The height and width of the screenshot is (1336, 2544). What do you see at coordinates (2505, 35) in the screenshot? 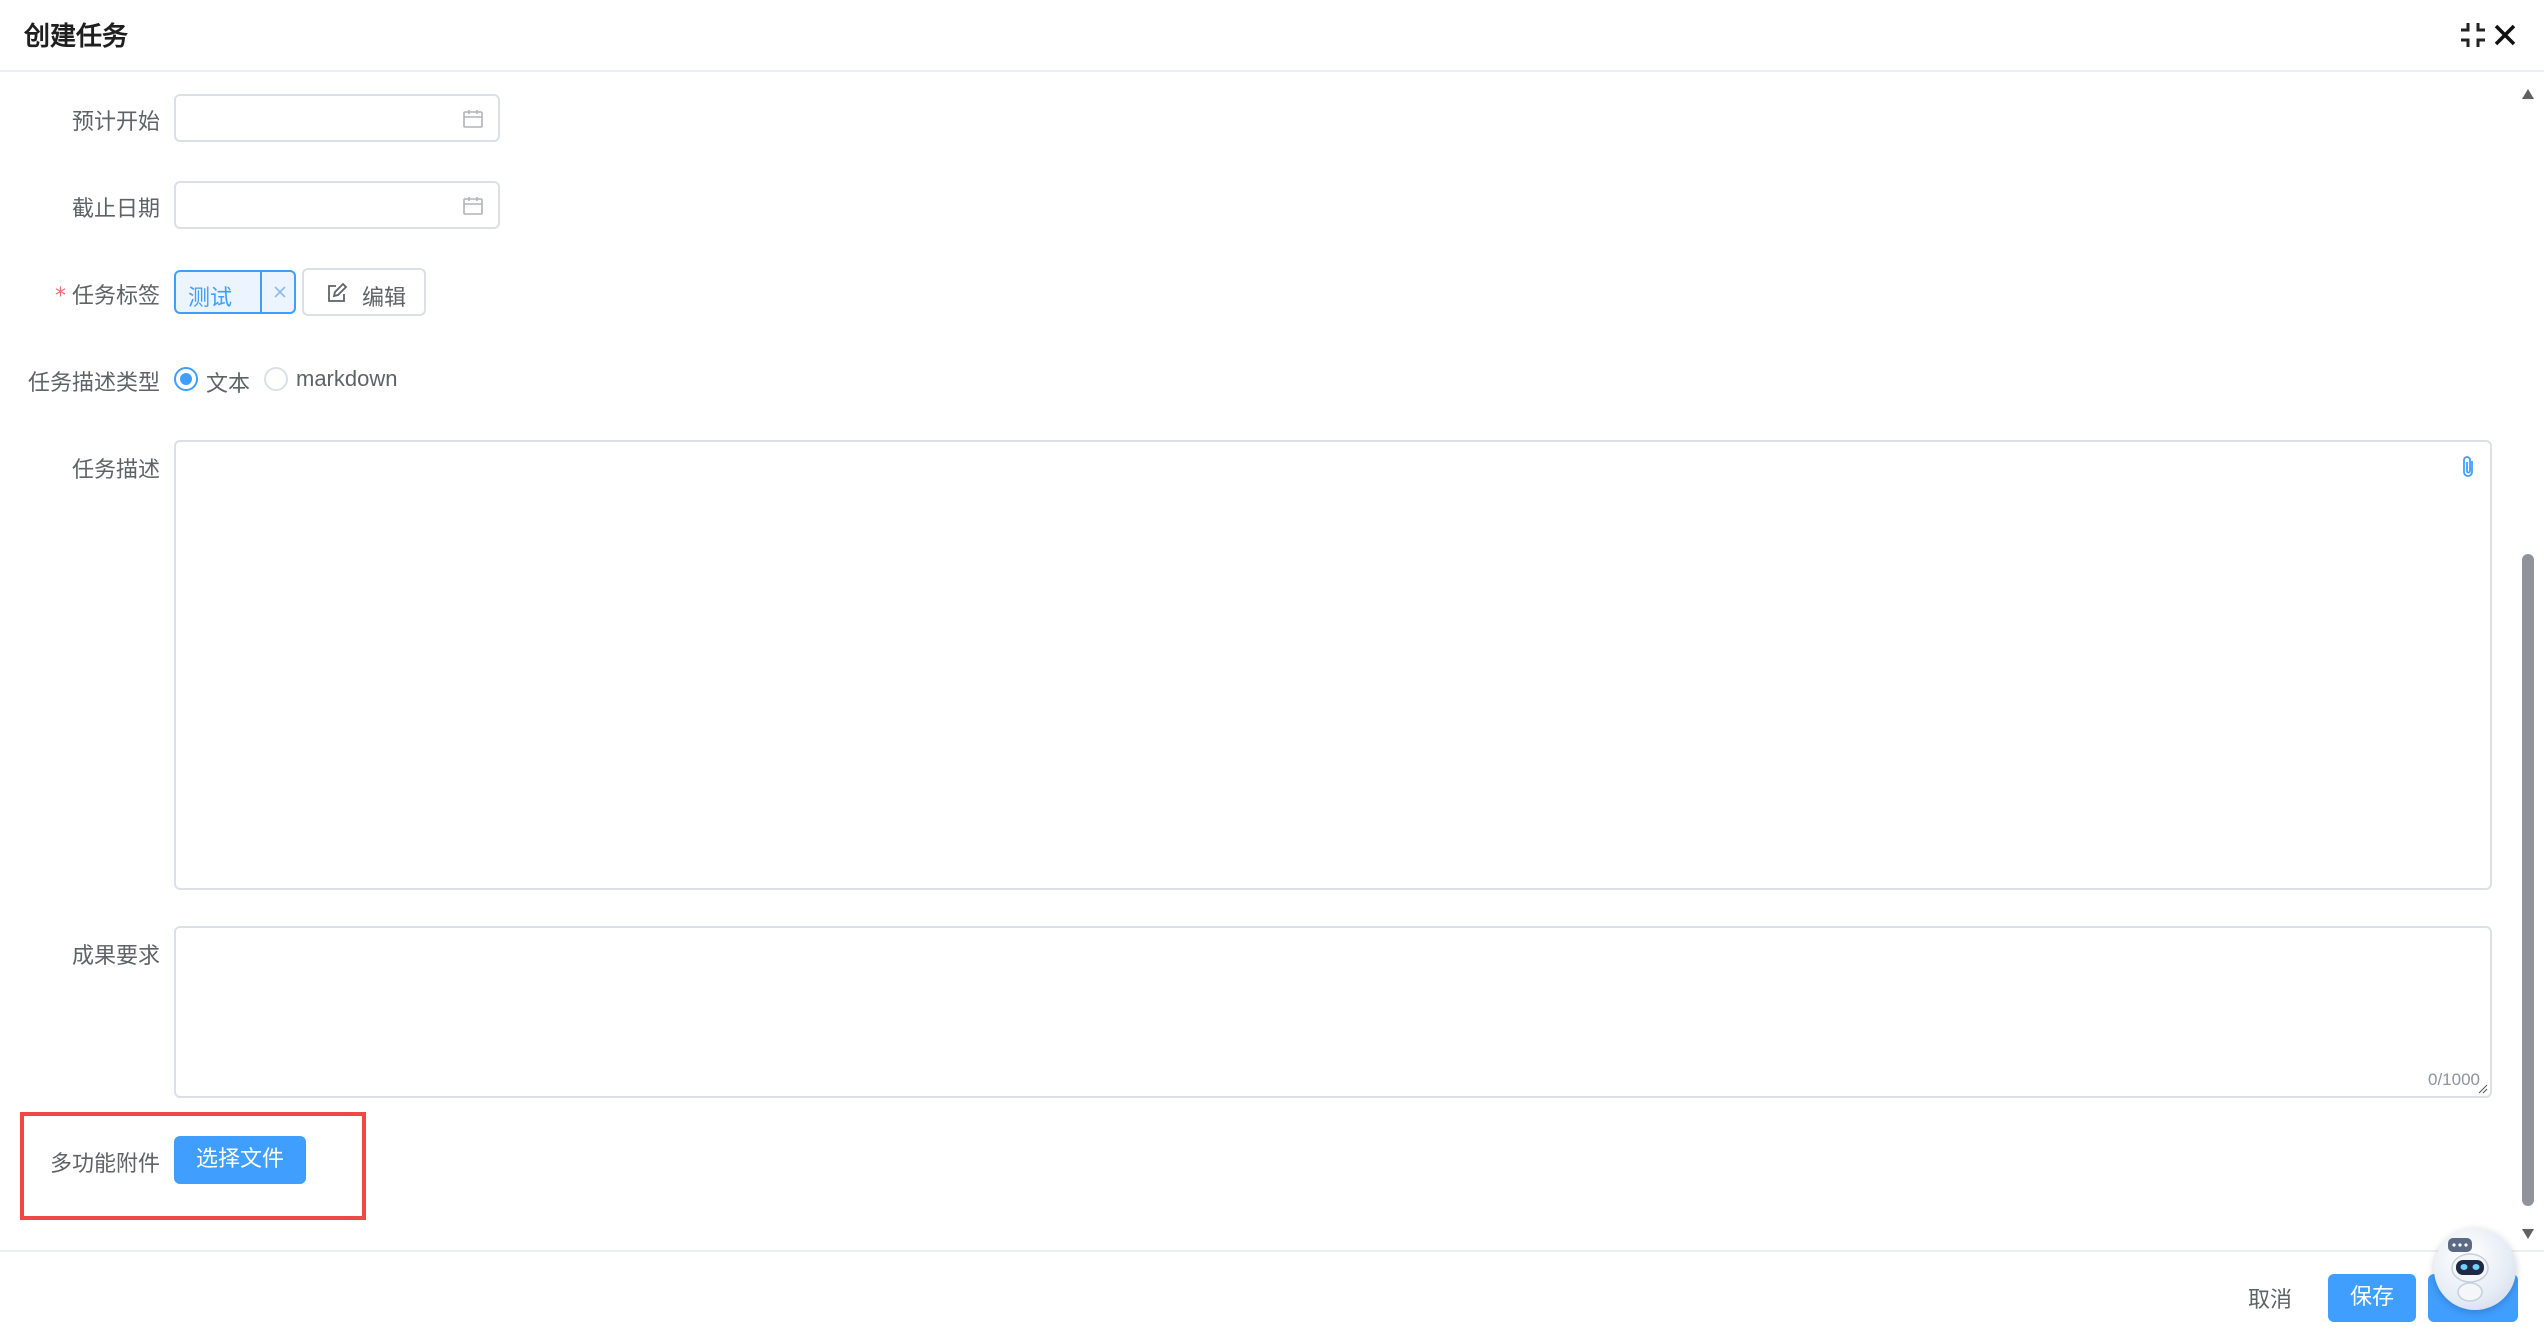
I see `close-icon` at bounding box center [2505, 35].